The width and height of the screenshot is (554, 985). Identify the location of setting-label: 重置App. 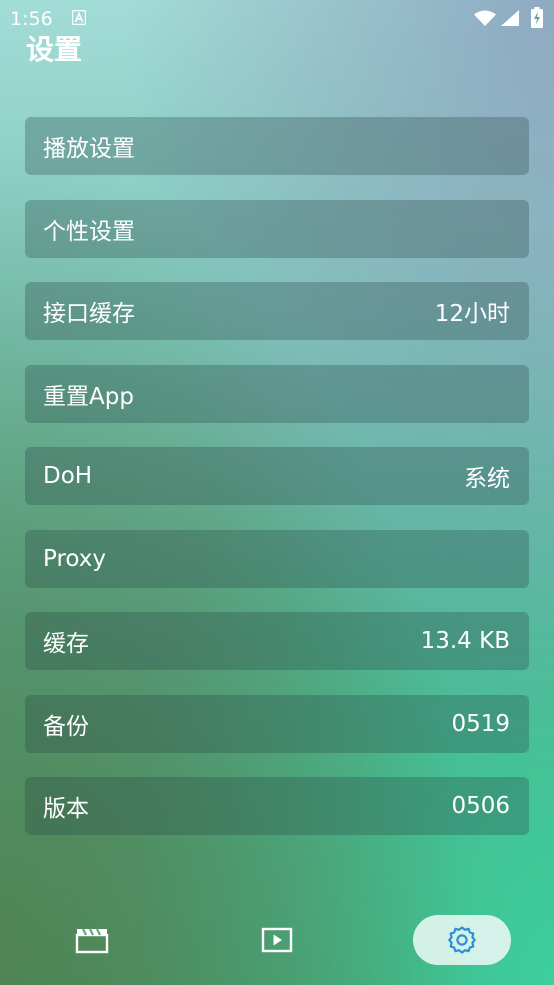
(88, 396).